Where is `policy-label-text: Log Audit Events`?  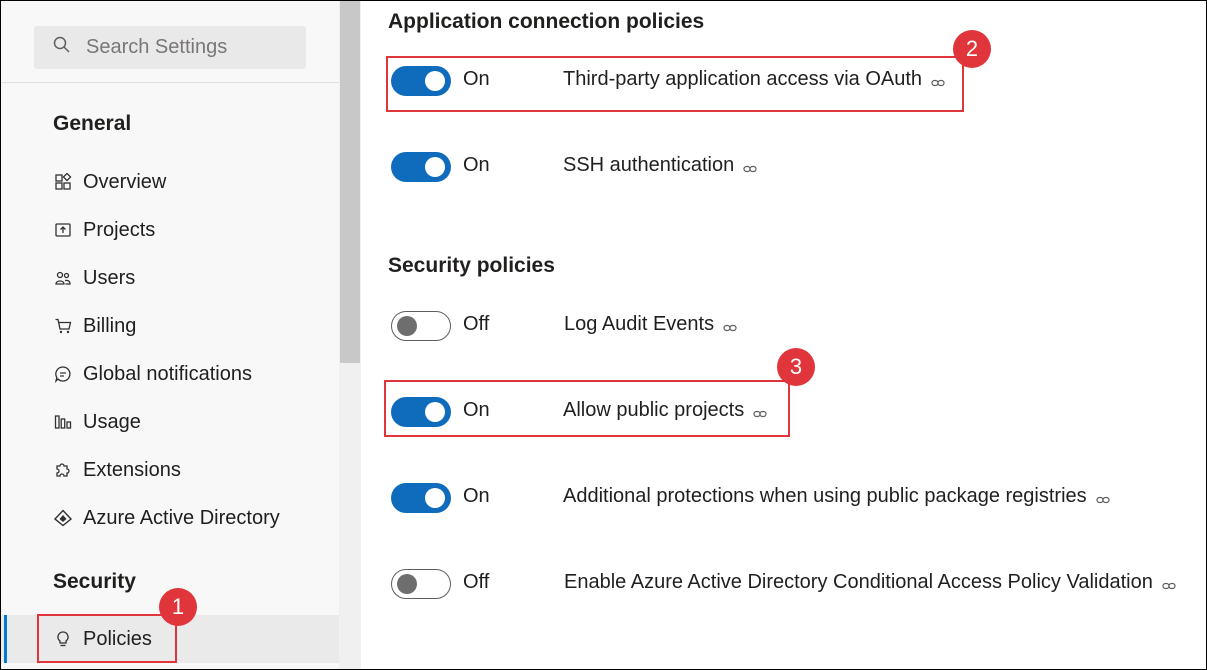
policy-label-text: Log Audit Events is located at coordinates (639, 324).